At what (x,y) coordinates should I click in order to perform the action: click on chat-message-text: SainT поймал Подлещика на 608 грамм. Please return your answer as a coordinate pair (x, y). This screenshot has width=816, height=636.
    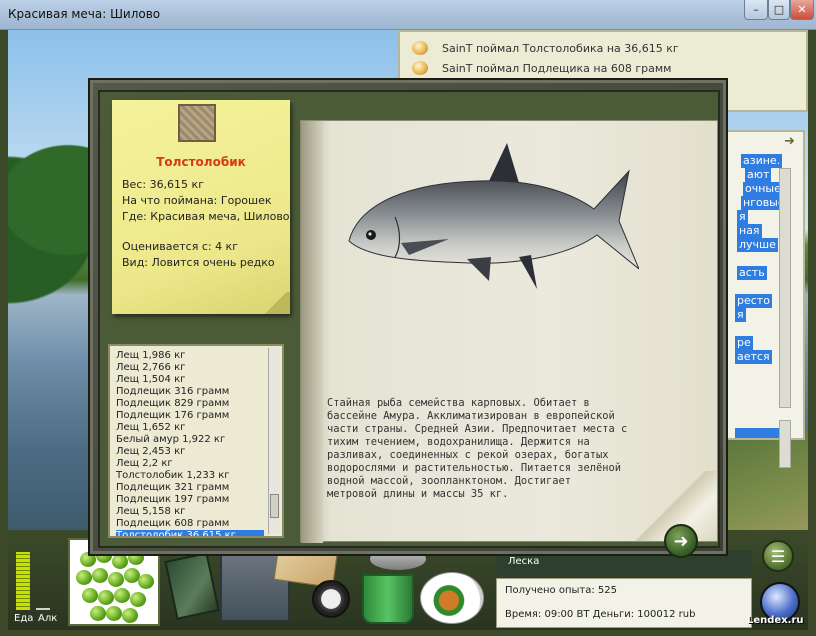
    Looking at the image, I should click on (557, 68).